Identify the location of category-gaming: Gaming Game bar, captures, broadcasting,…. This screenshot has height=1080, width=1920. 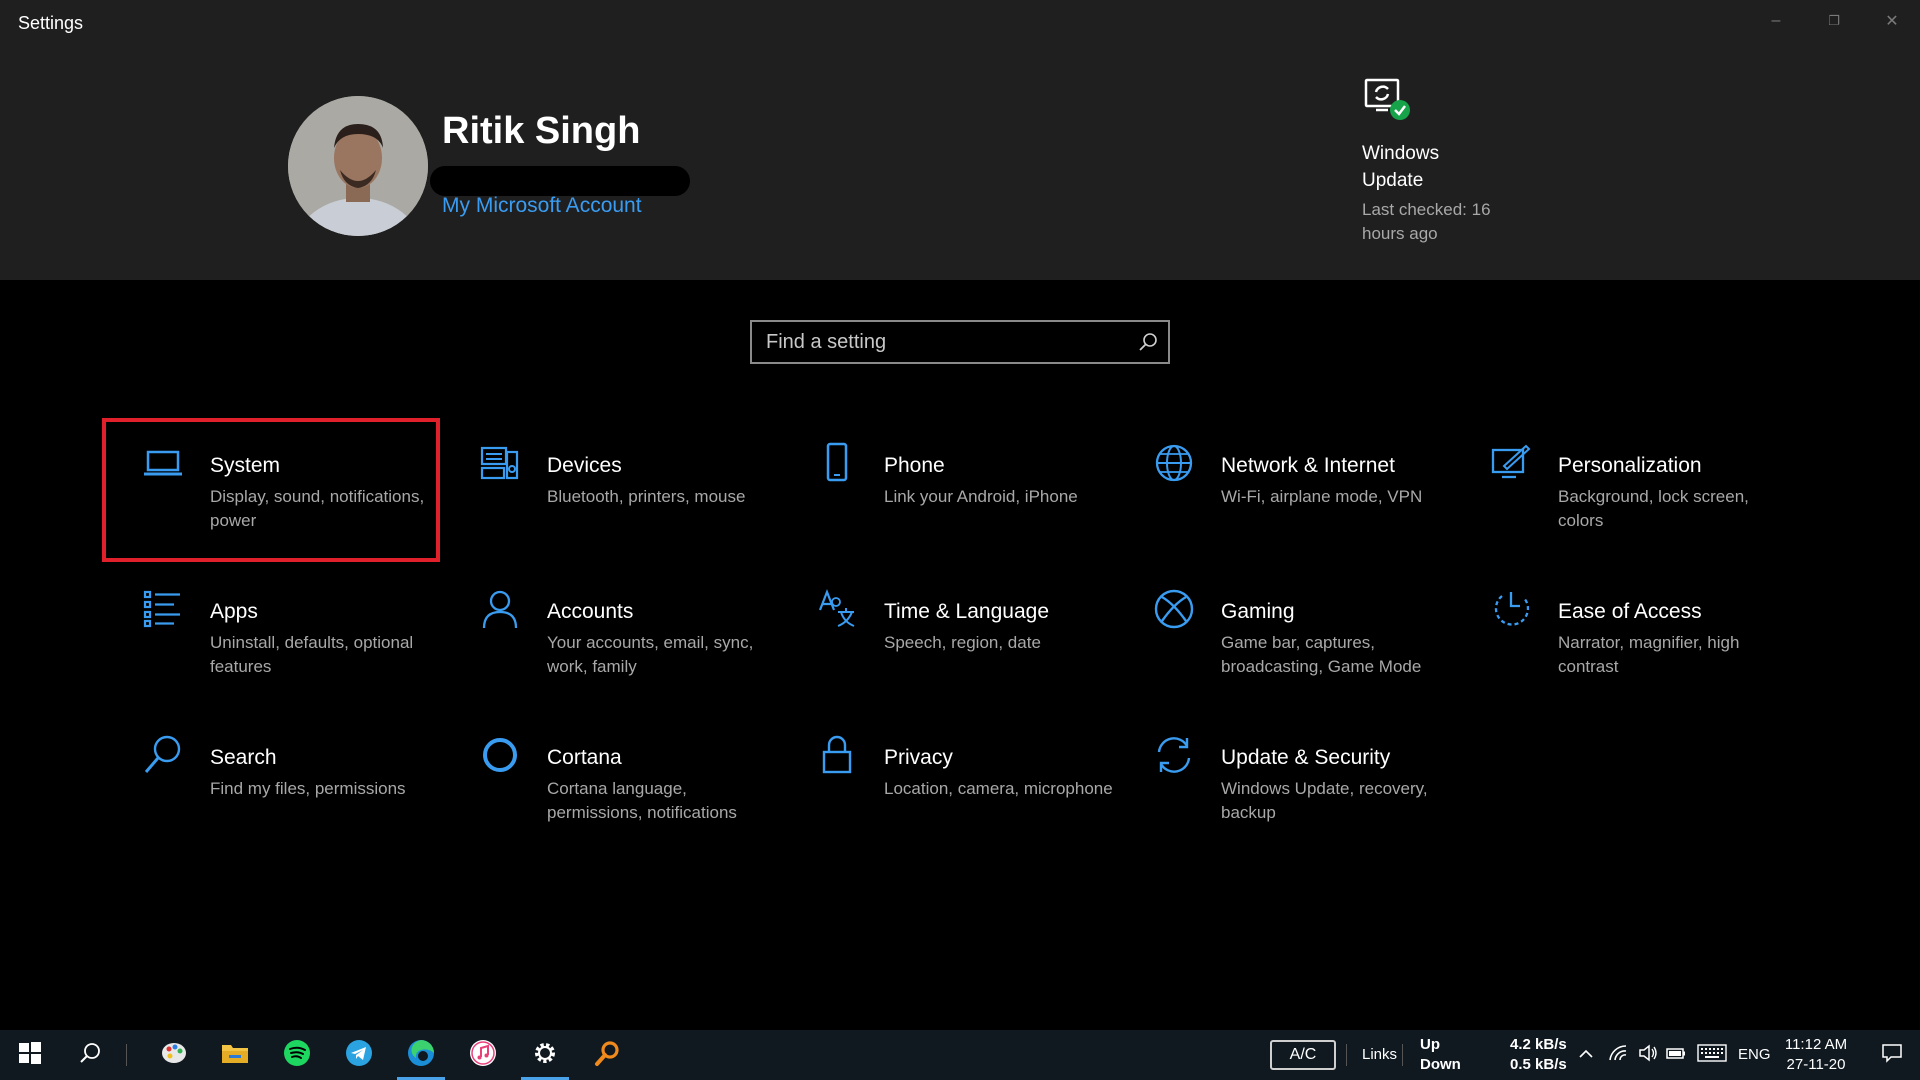
(1282, 636).